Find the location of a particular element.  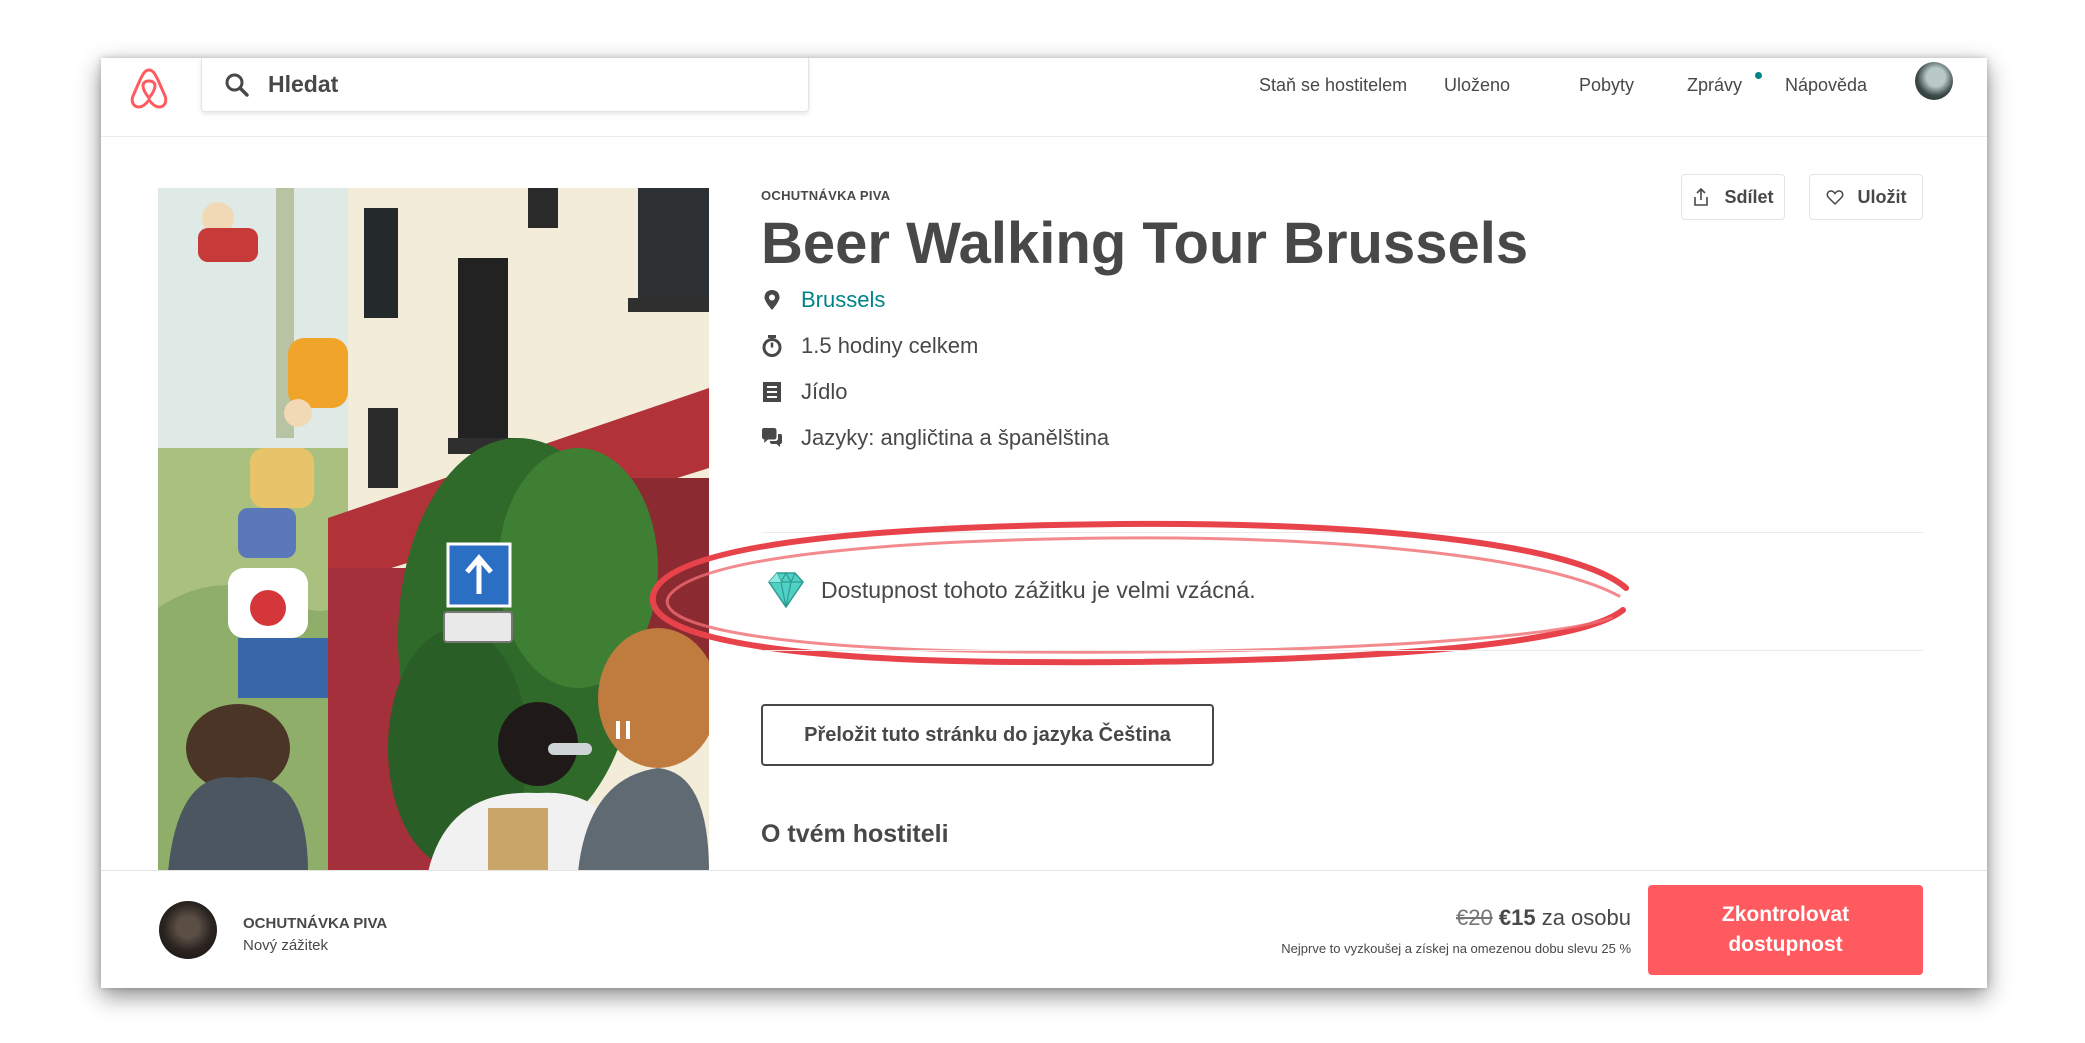

check-availability-button: Zkontrolovat dostupnost is located at coordinates (1785, 930).